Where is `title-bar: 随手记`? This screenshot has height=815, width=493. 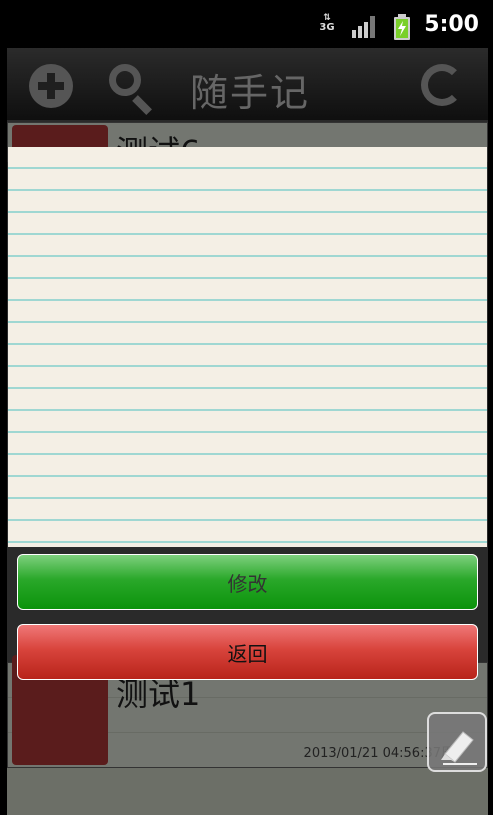
title-bar: 随手记 is located at coordinates (247, 84).